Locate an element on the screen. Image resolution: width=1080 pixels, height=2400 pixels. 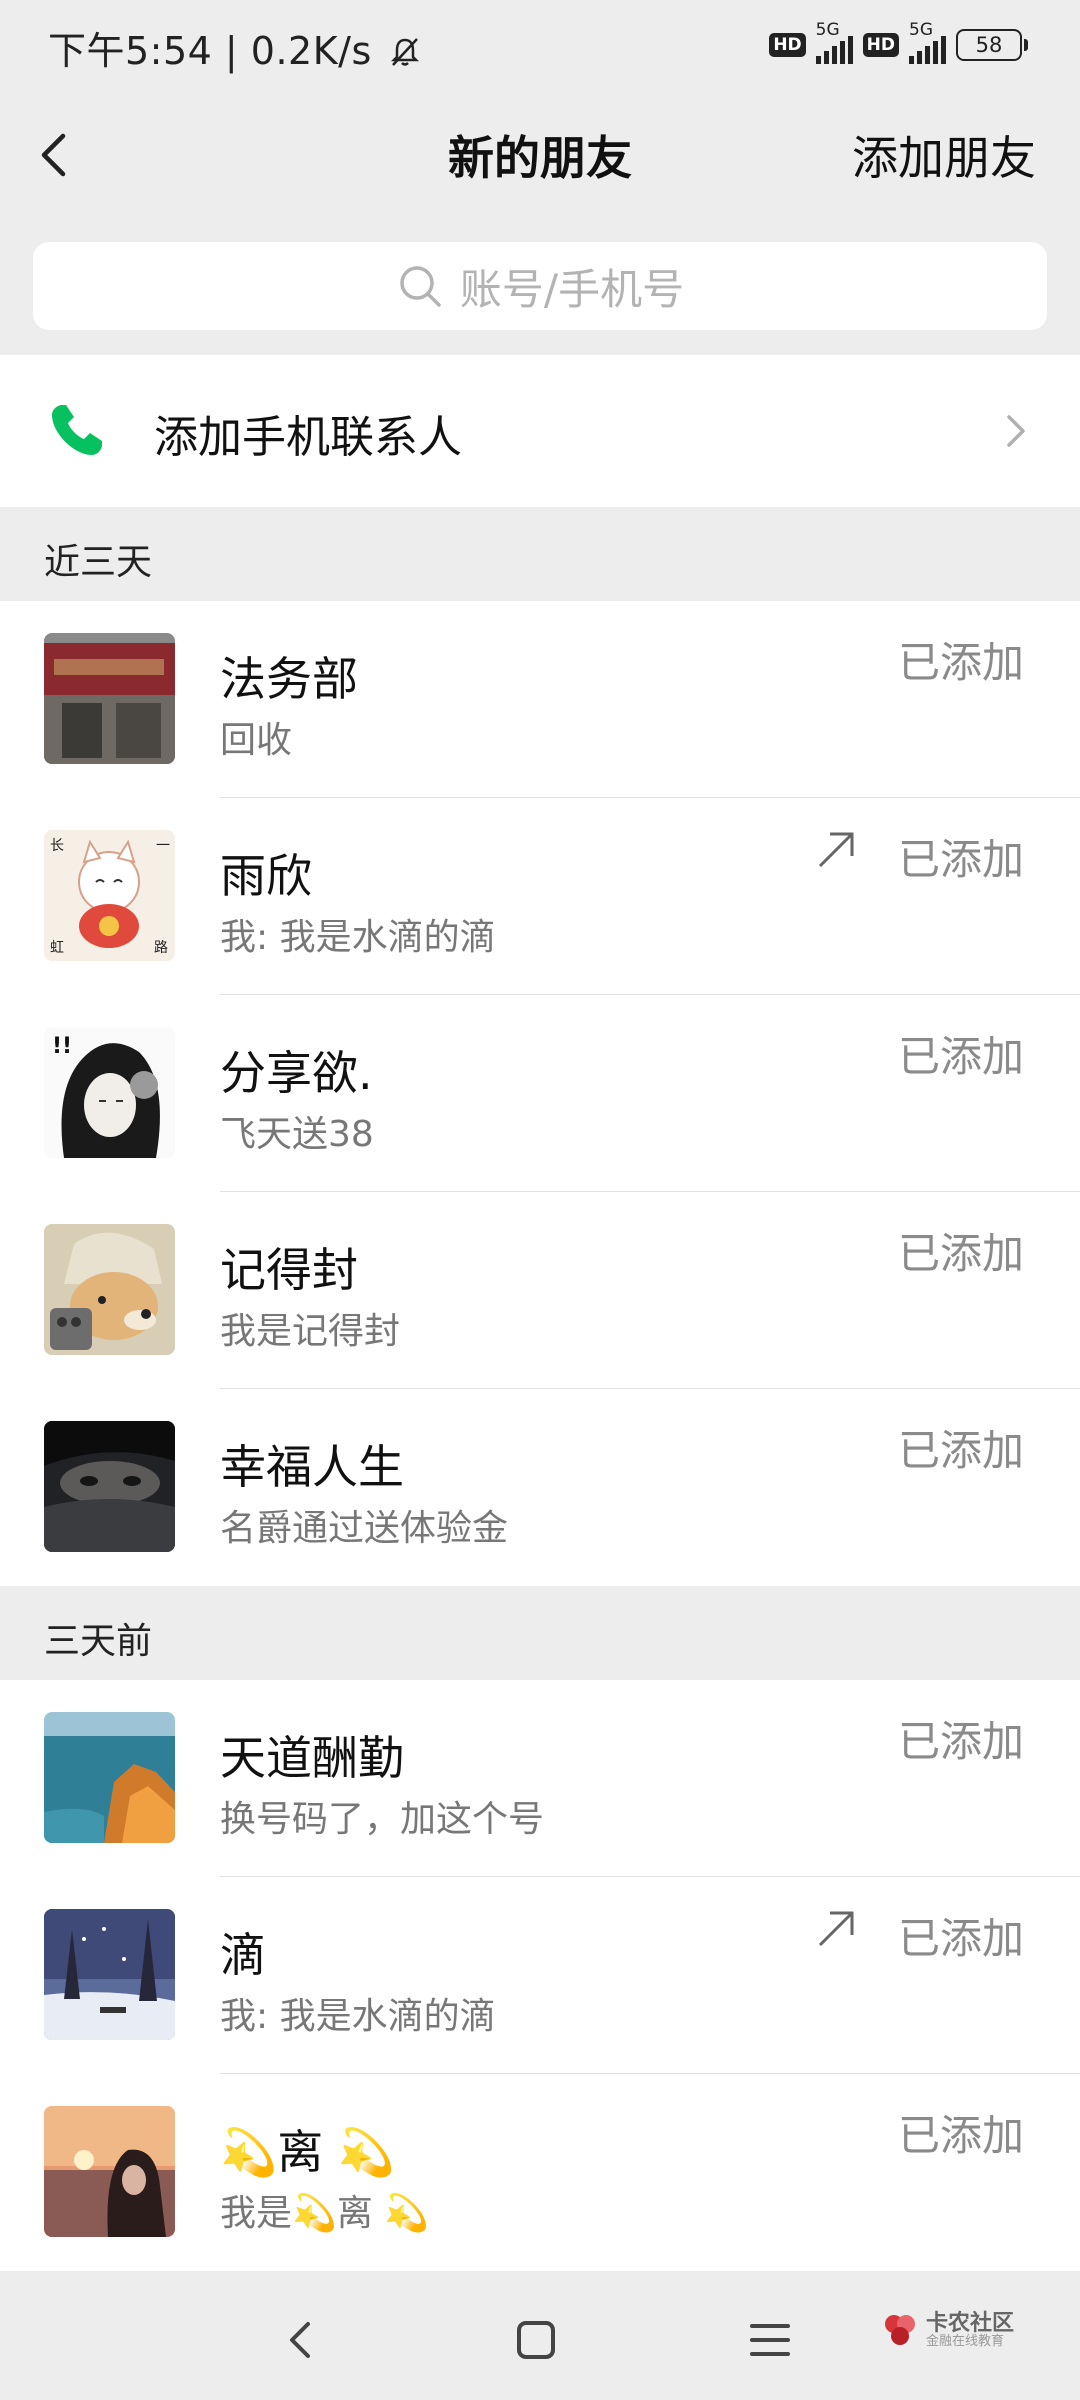
friend-row: 幸福人生 名爵通过送体验金 已添加 is located at coordinates (540, 1487).